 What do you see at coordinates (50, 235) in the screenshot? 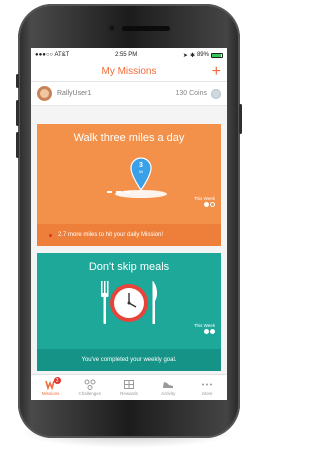
I see `alert-dot-icon` at bounding box center [50, 235].